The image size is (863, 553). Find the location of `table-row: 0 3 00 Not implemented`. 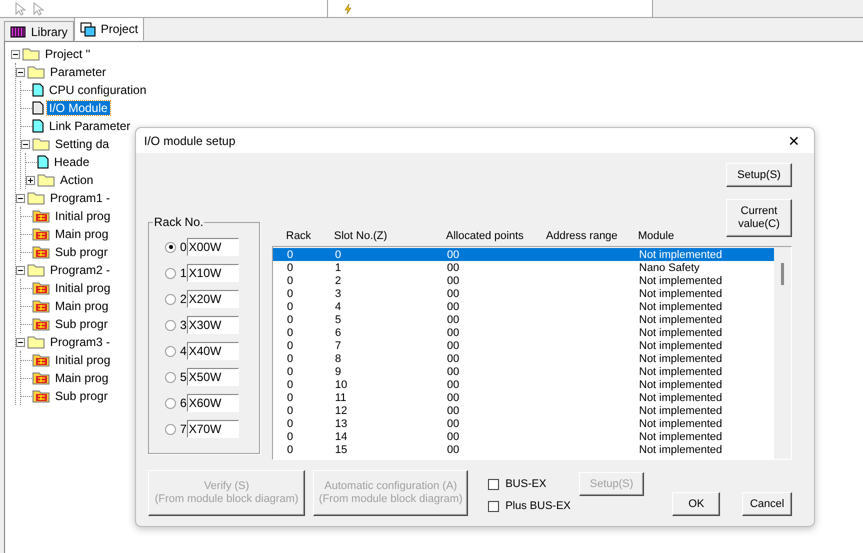

table-row: 0 3 00 Not implemented is located at coordinates (523, 293).